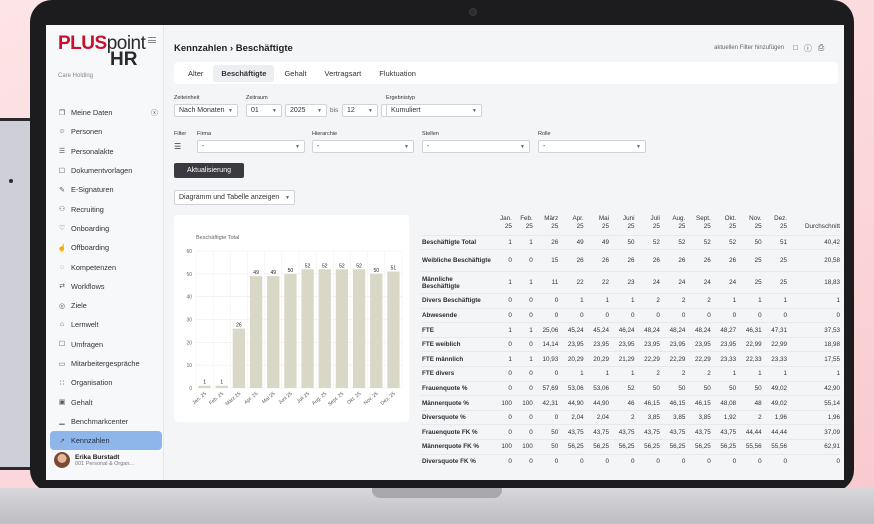 The width and height of the screenshot is (874, 524). I want to click on bar-chart-icon: ▁, so click(62, 422).